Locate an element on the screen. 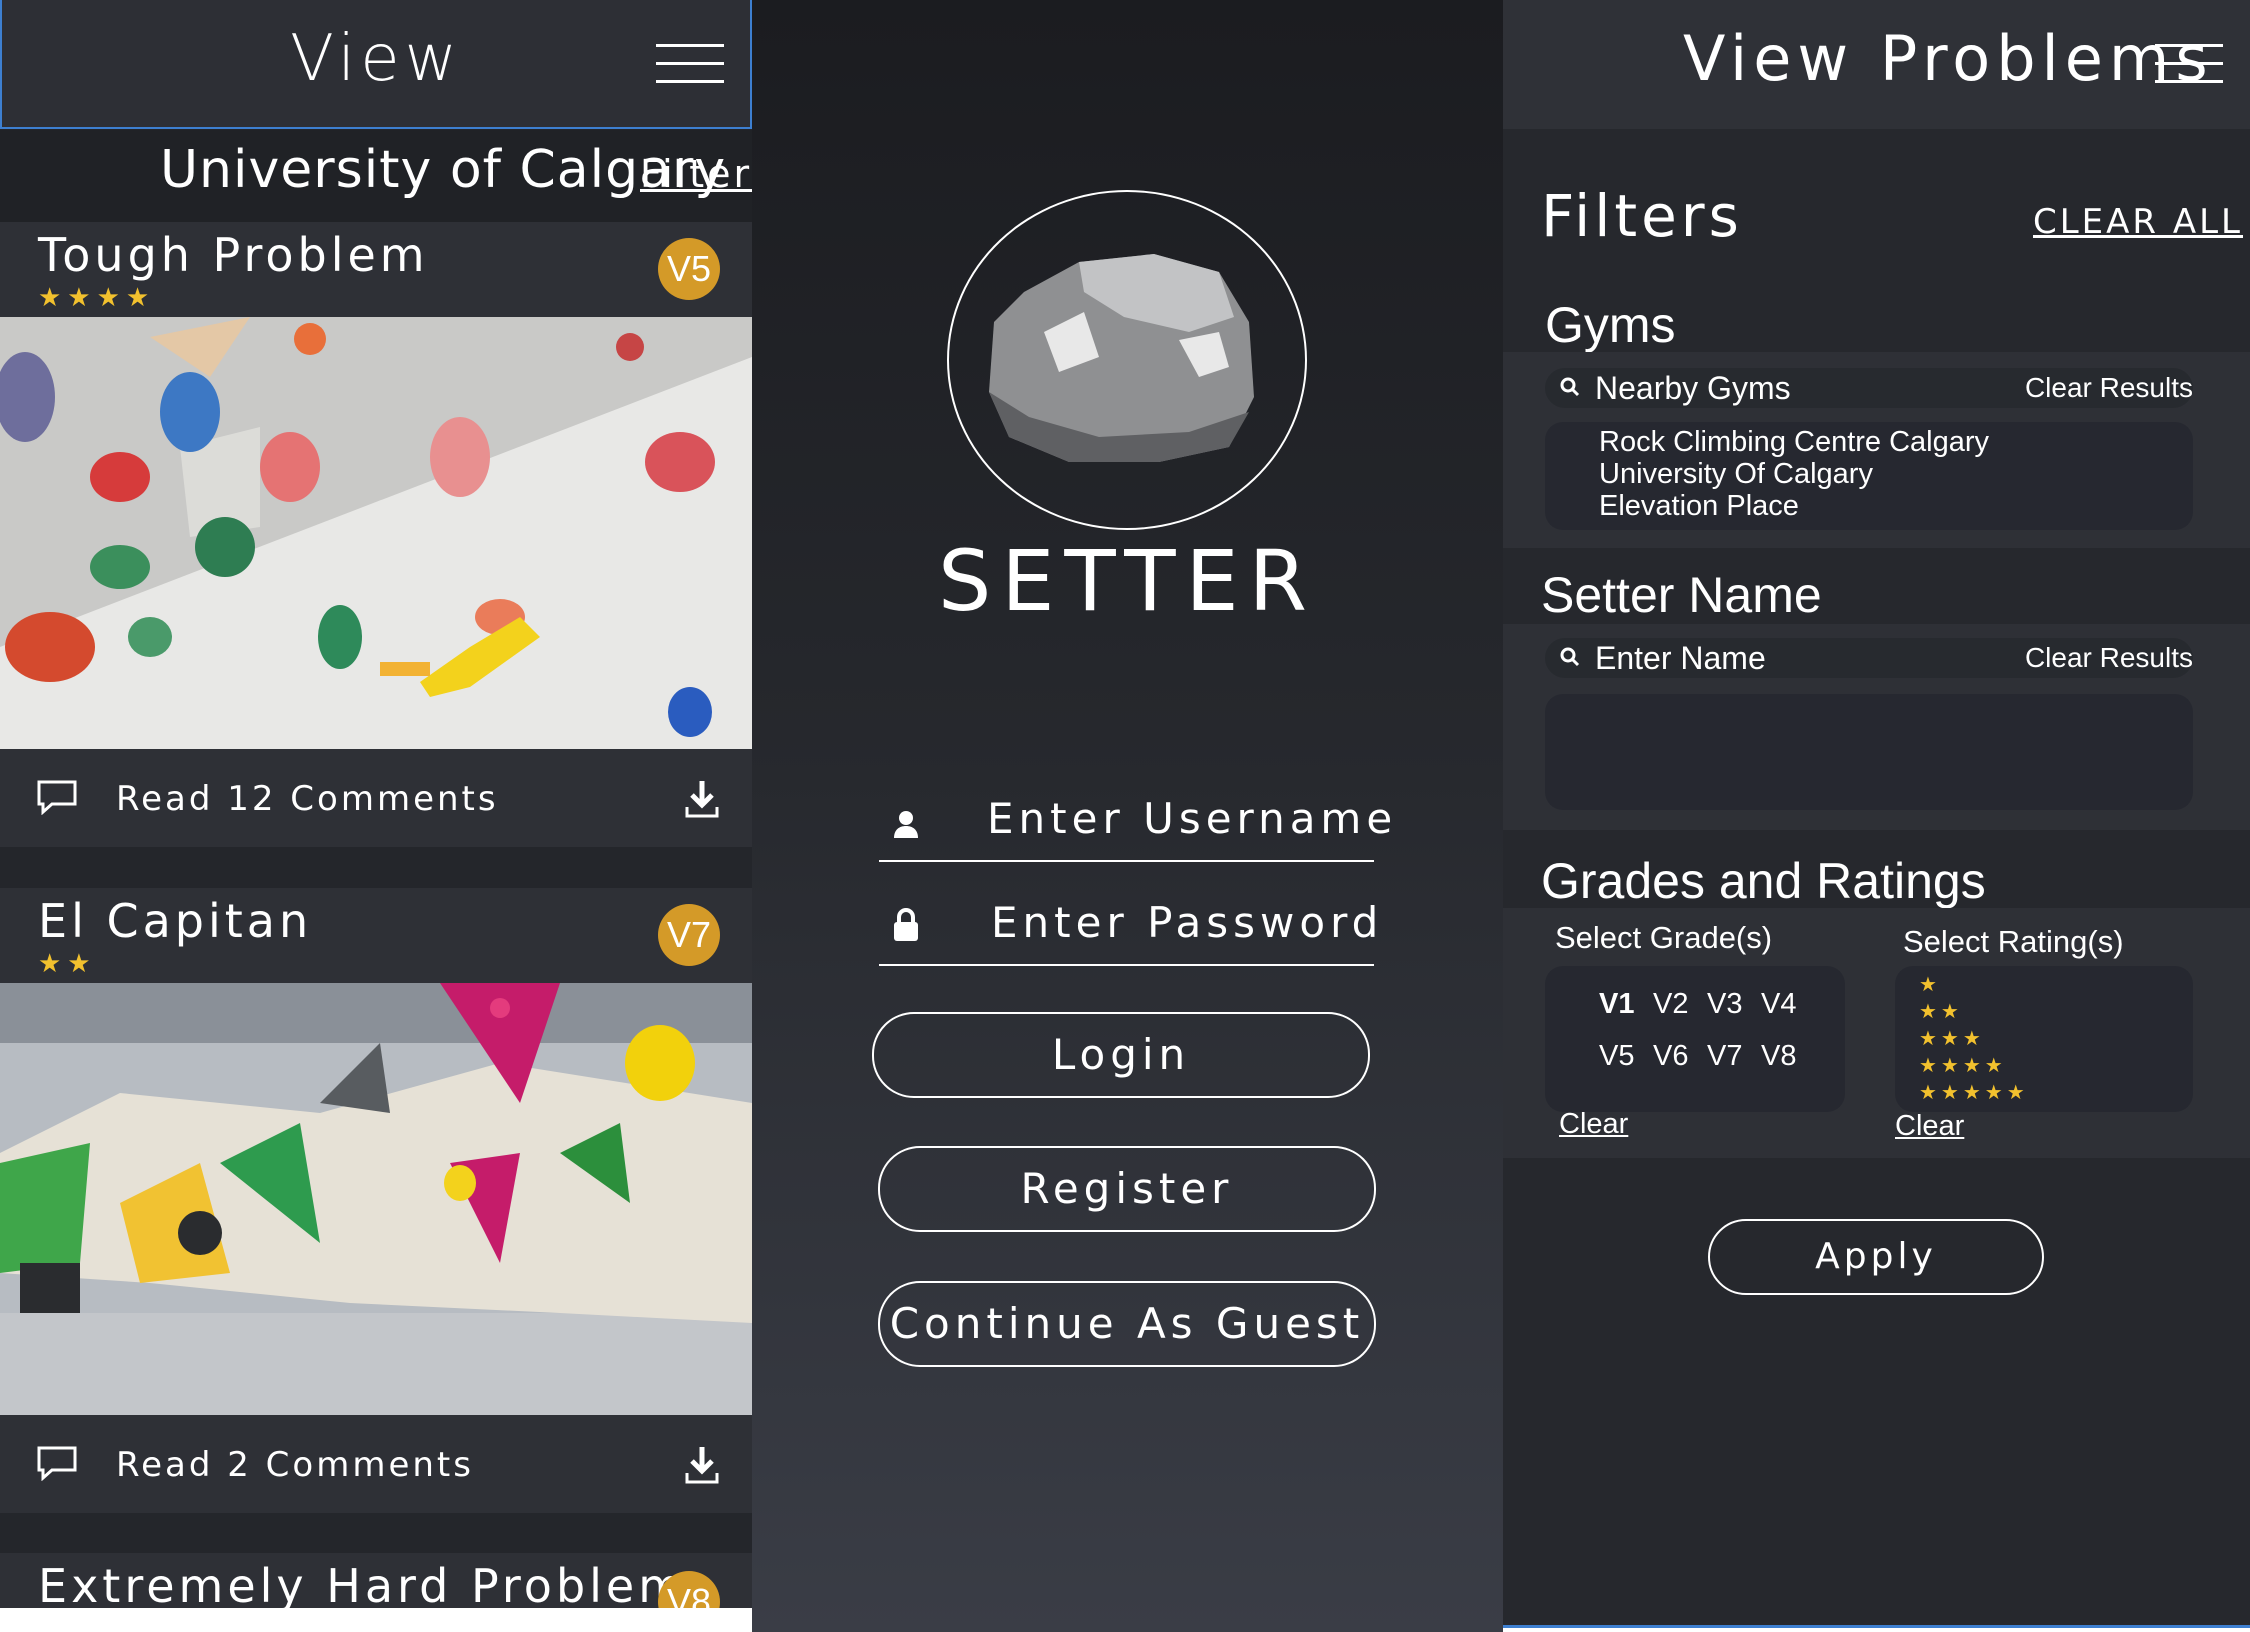 The width and height of the screenshot is (2250, 1632). screen-title: View Problems is located at coordinates (1948, 58).